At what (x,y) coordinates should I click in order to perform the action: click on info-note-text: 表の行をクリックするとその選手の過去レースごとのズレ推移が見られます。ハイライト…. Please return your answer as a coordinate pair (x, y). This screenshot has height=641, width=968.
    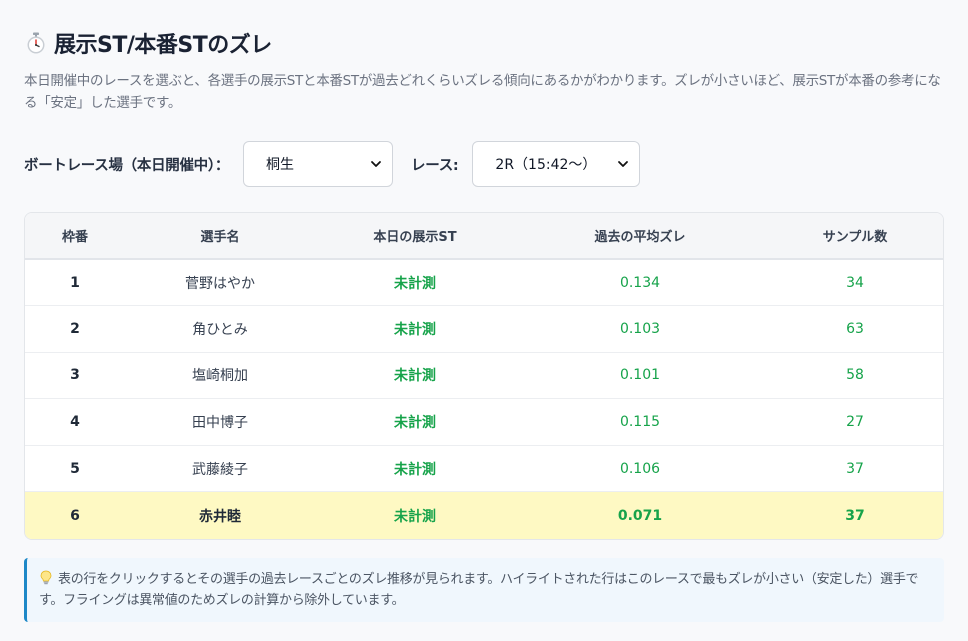
    Looking at the image, I should click on (479, 589).